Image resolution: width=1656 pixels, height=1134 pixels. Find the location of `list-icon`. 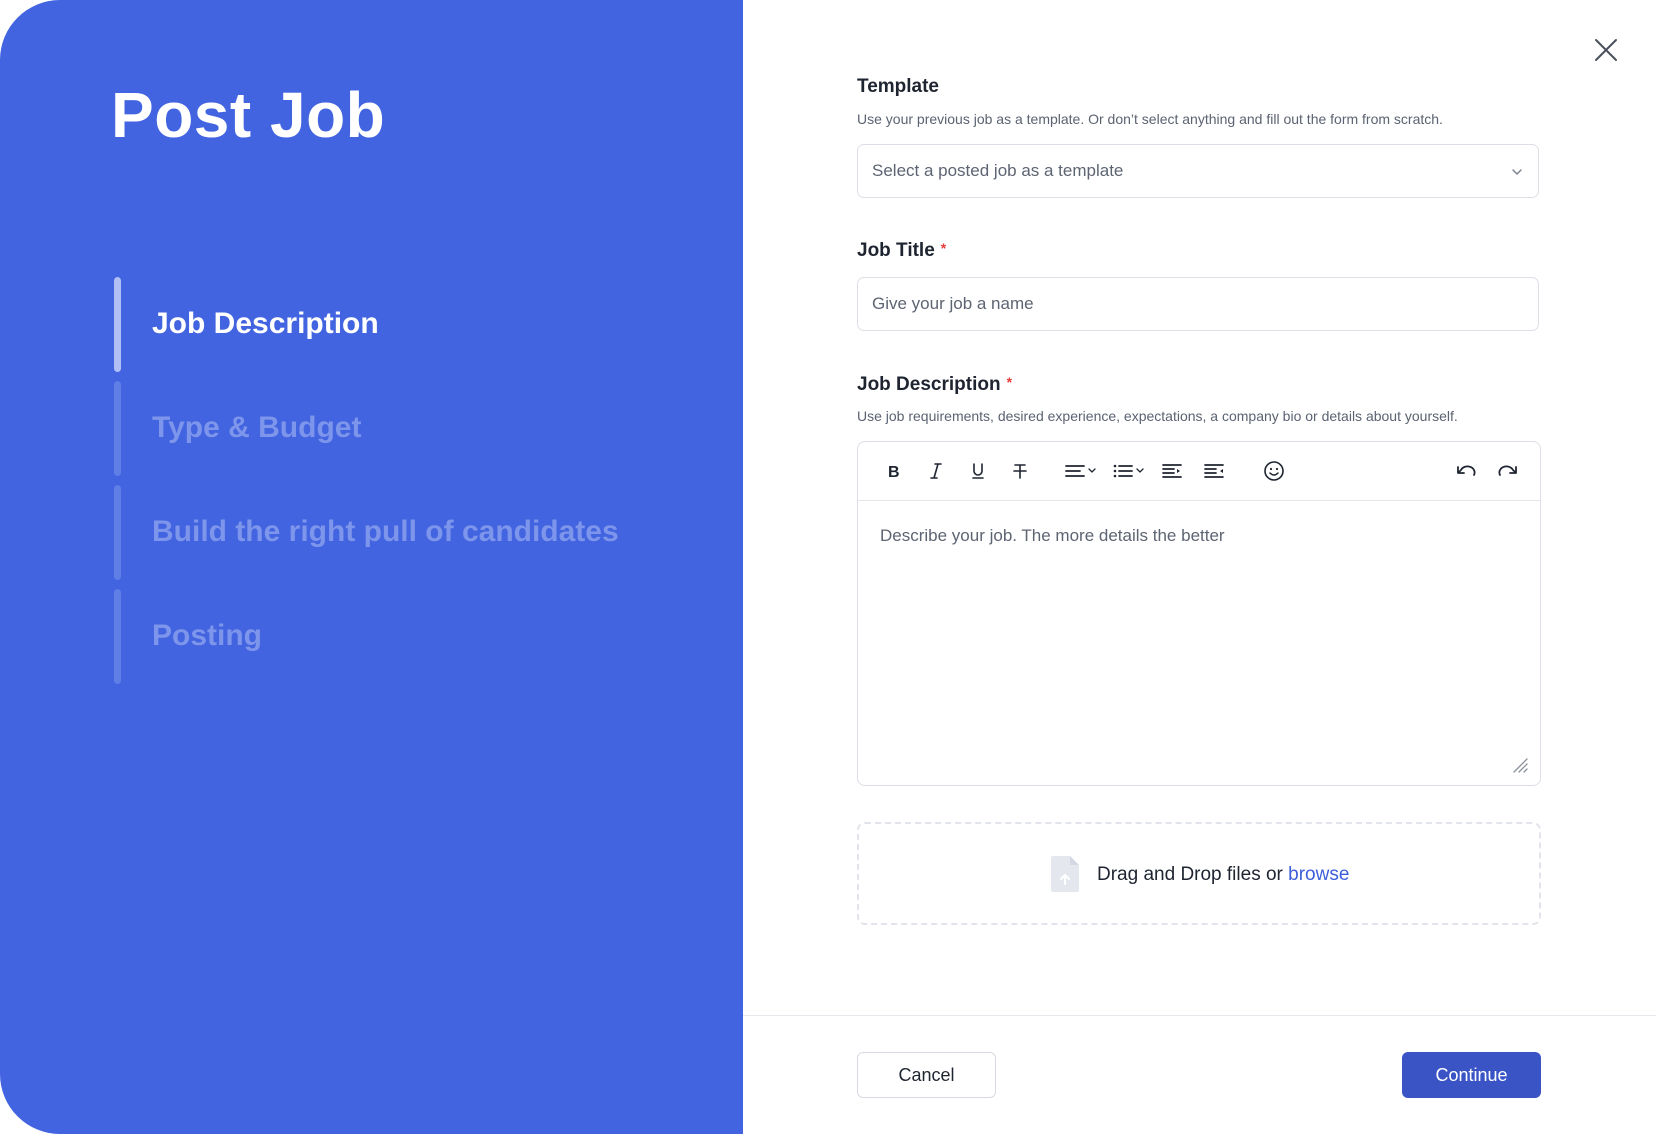

list-icon is located at coordinates (1129, 471).